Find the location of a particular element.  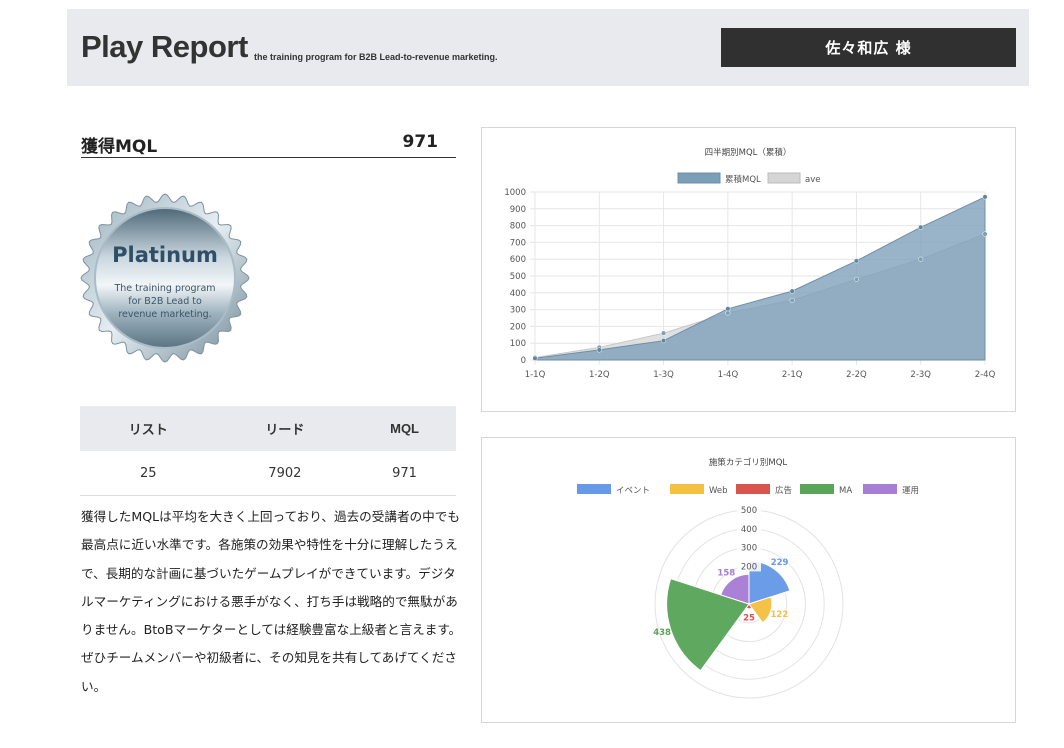

y-tick-label: 600 is located at coordinates (518, 260).